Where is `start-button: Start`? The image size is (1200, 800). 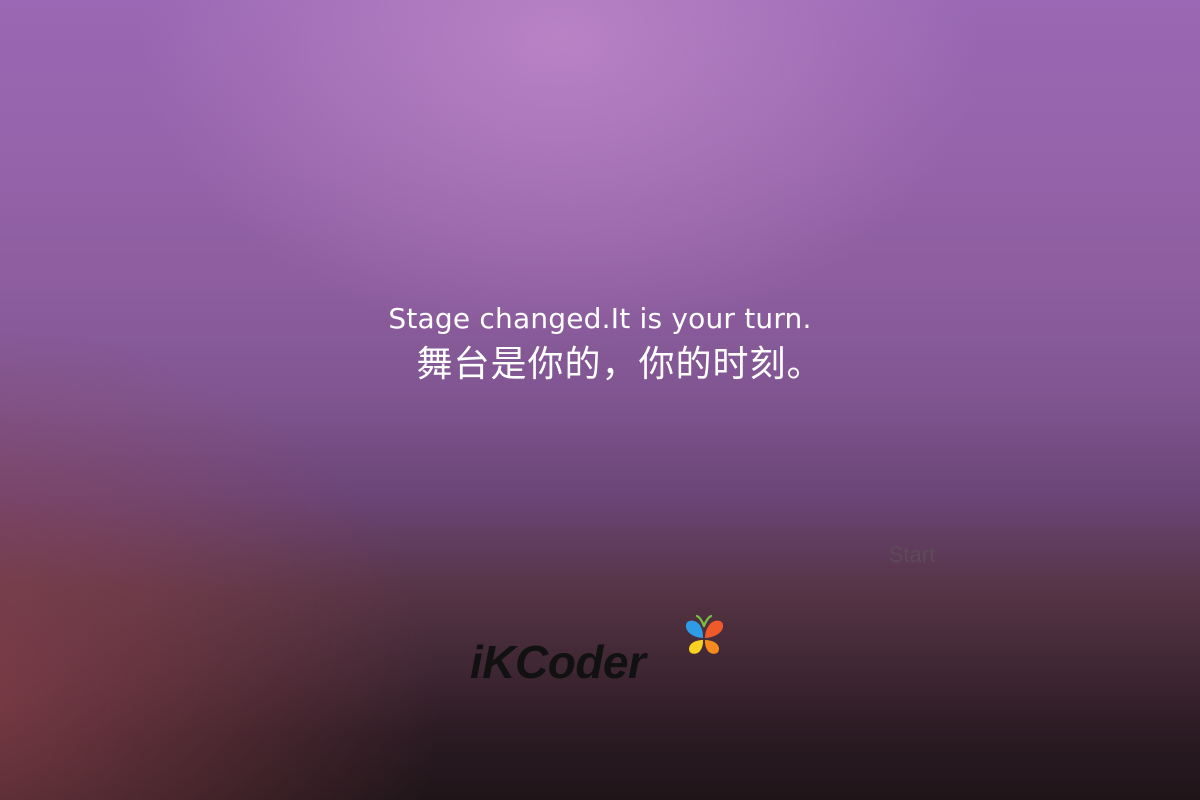 start-button: Start is located at coordinates (912, 555).